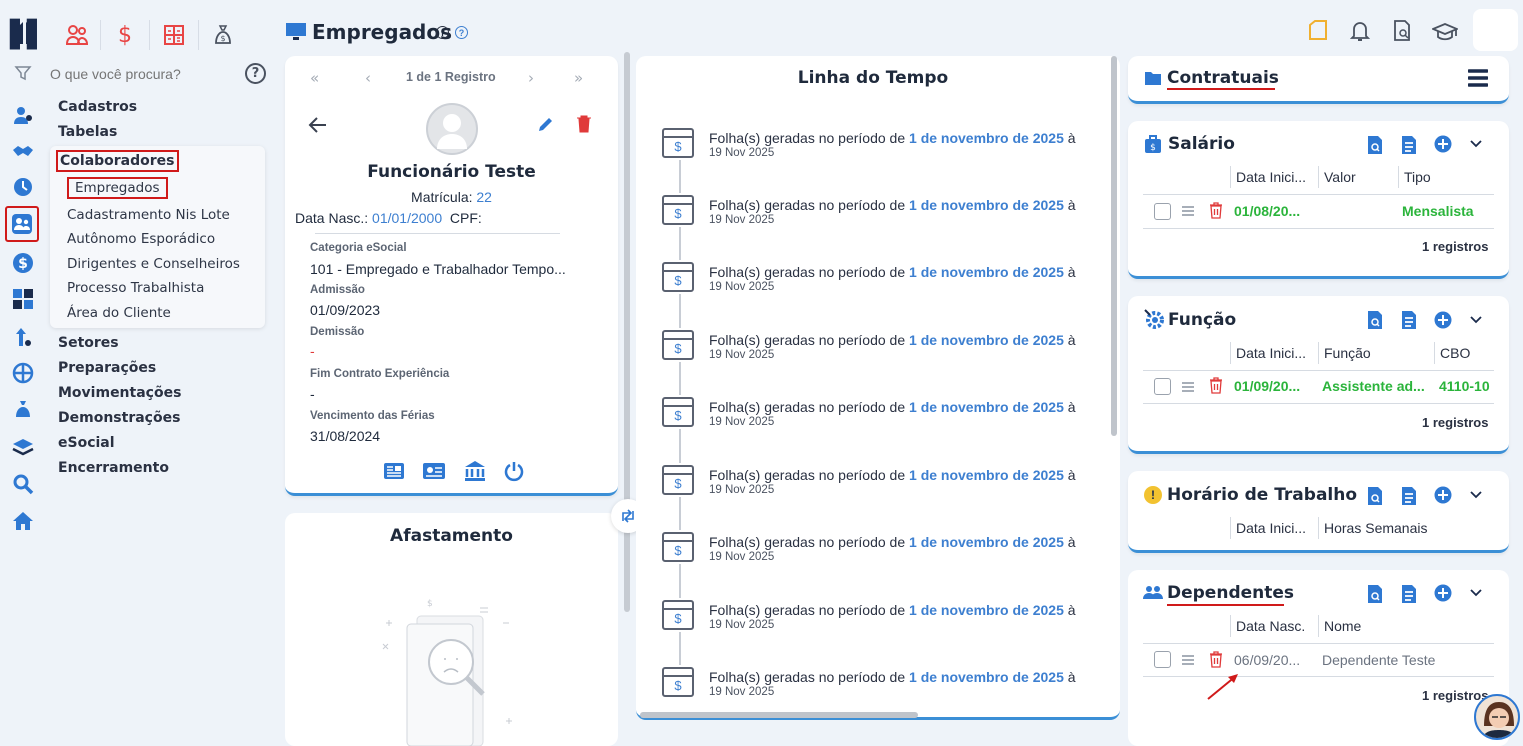  Describe the element at coordinates (23, 337) in the screenshot. I see `arrows-icon` at that location.